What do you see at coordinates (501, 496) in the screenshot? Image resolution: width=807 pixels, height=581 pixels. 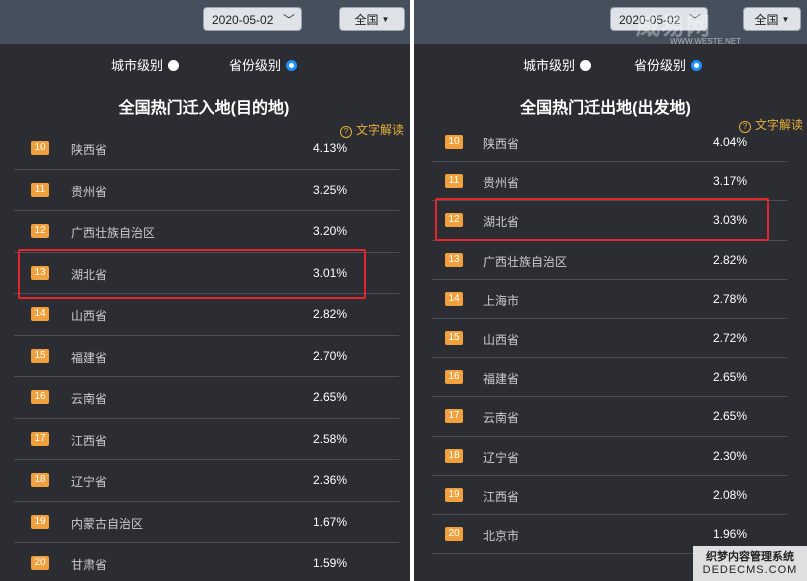 I see `province-name: 江西省` at bounding box center [501, 496].